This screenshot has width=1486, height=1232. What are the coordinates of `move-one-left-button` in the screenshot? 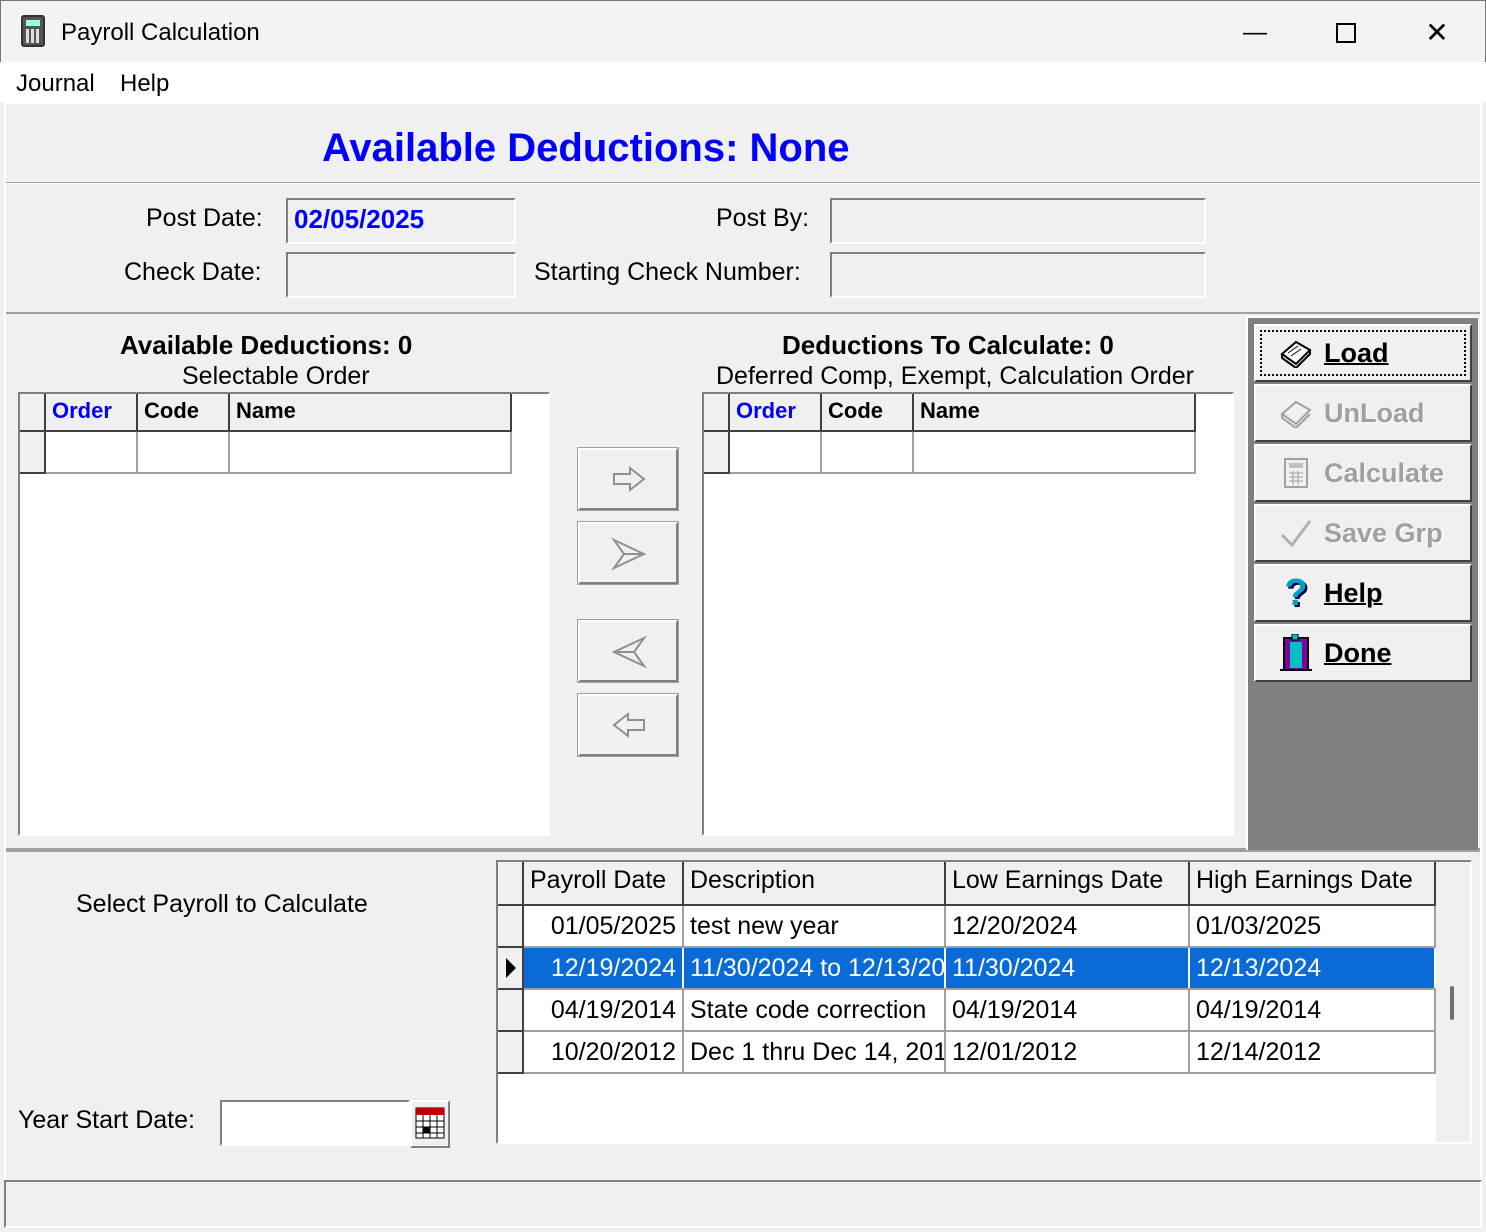 It's located at (628, 725).